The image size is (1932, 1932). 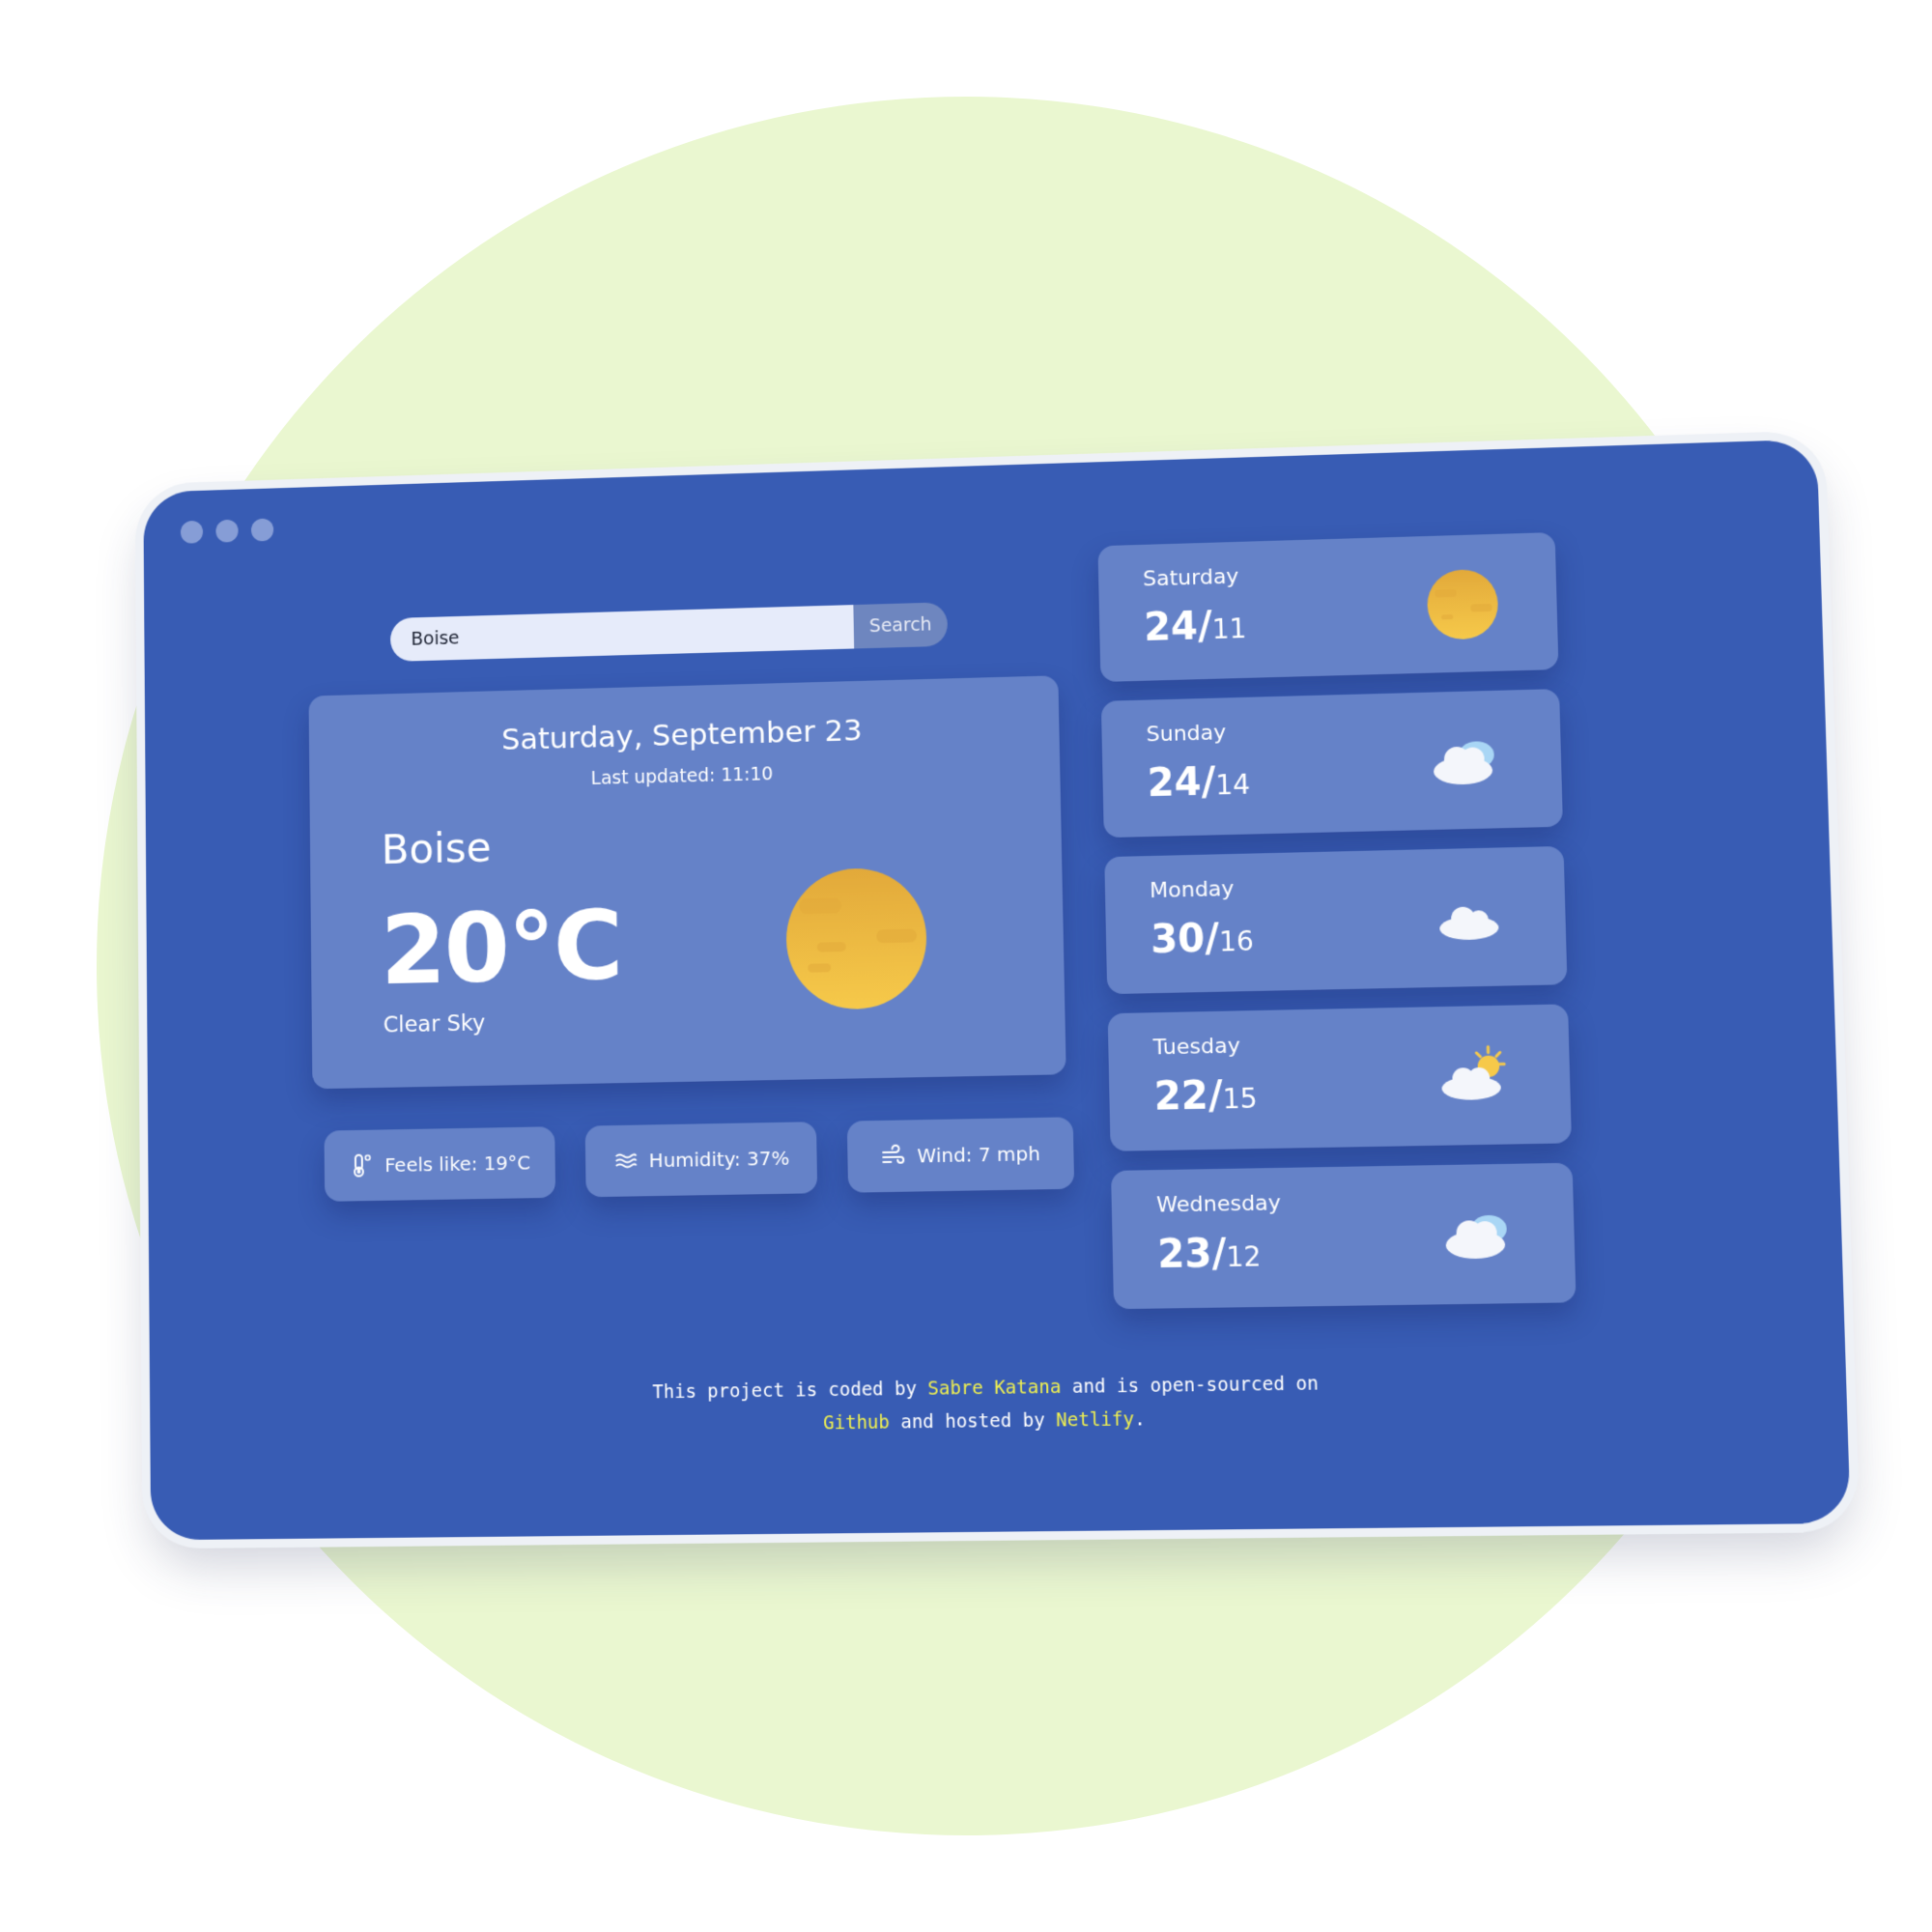 I want to click on forecast-low: 14, so click(x=1232, y=785).